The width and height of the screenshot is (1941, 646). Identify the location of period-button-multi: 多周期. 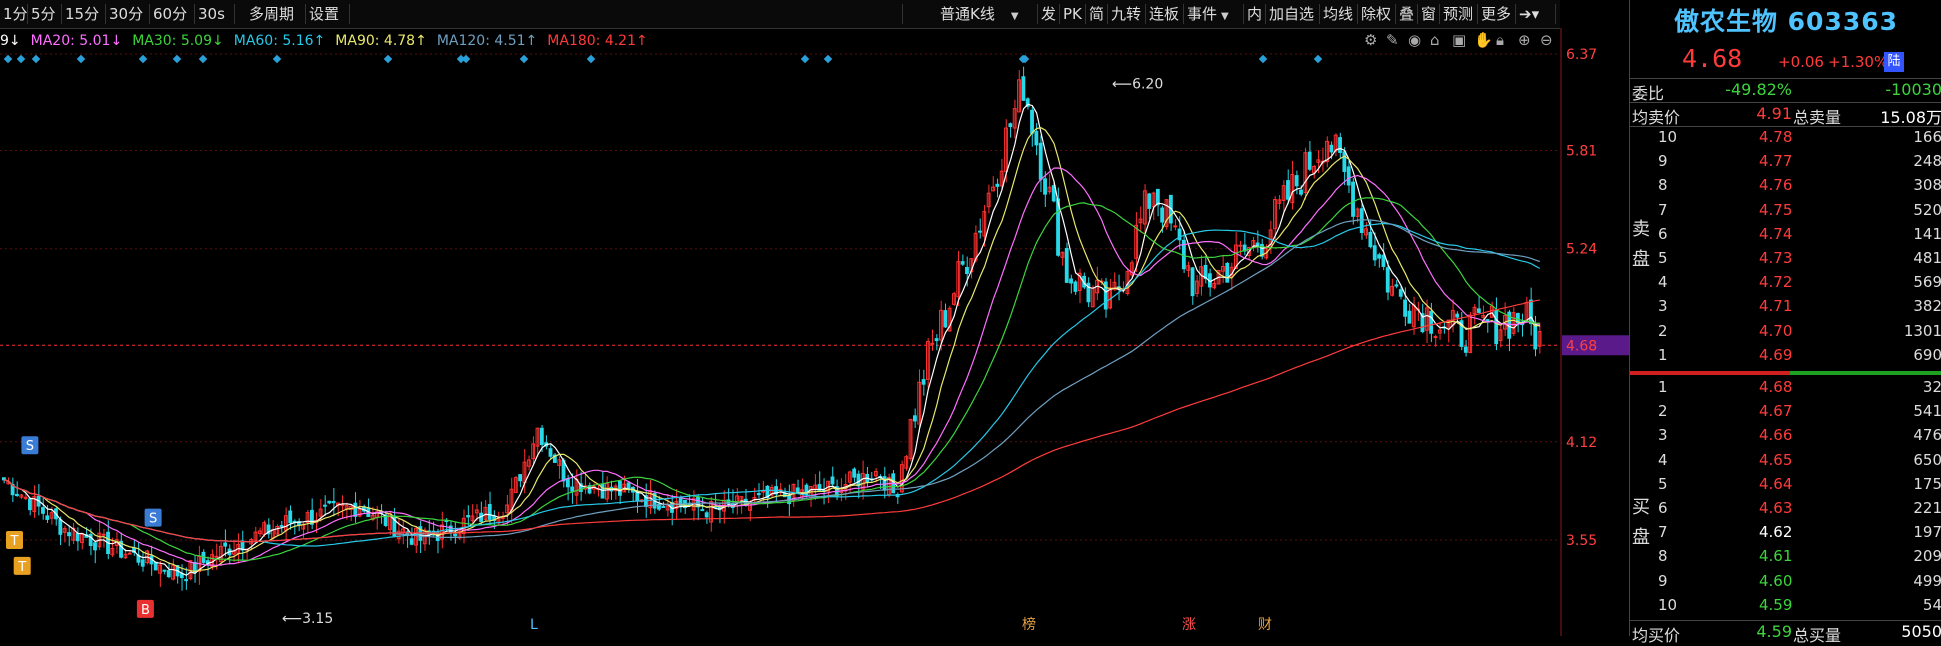
(276, 14).